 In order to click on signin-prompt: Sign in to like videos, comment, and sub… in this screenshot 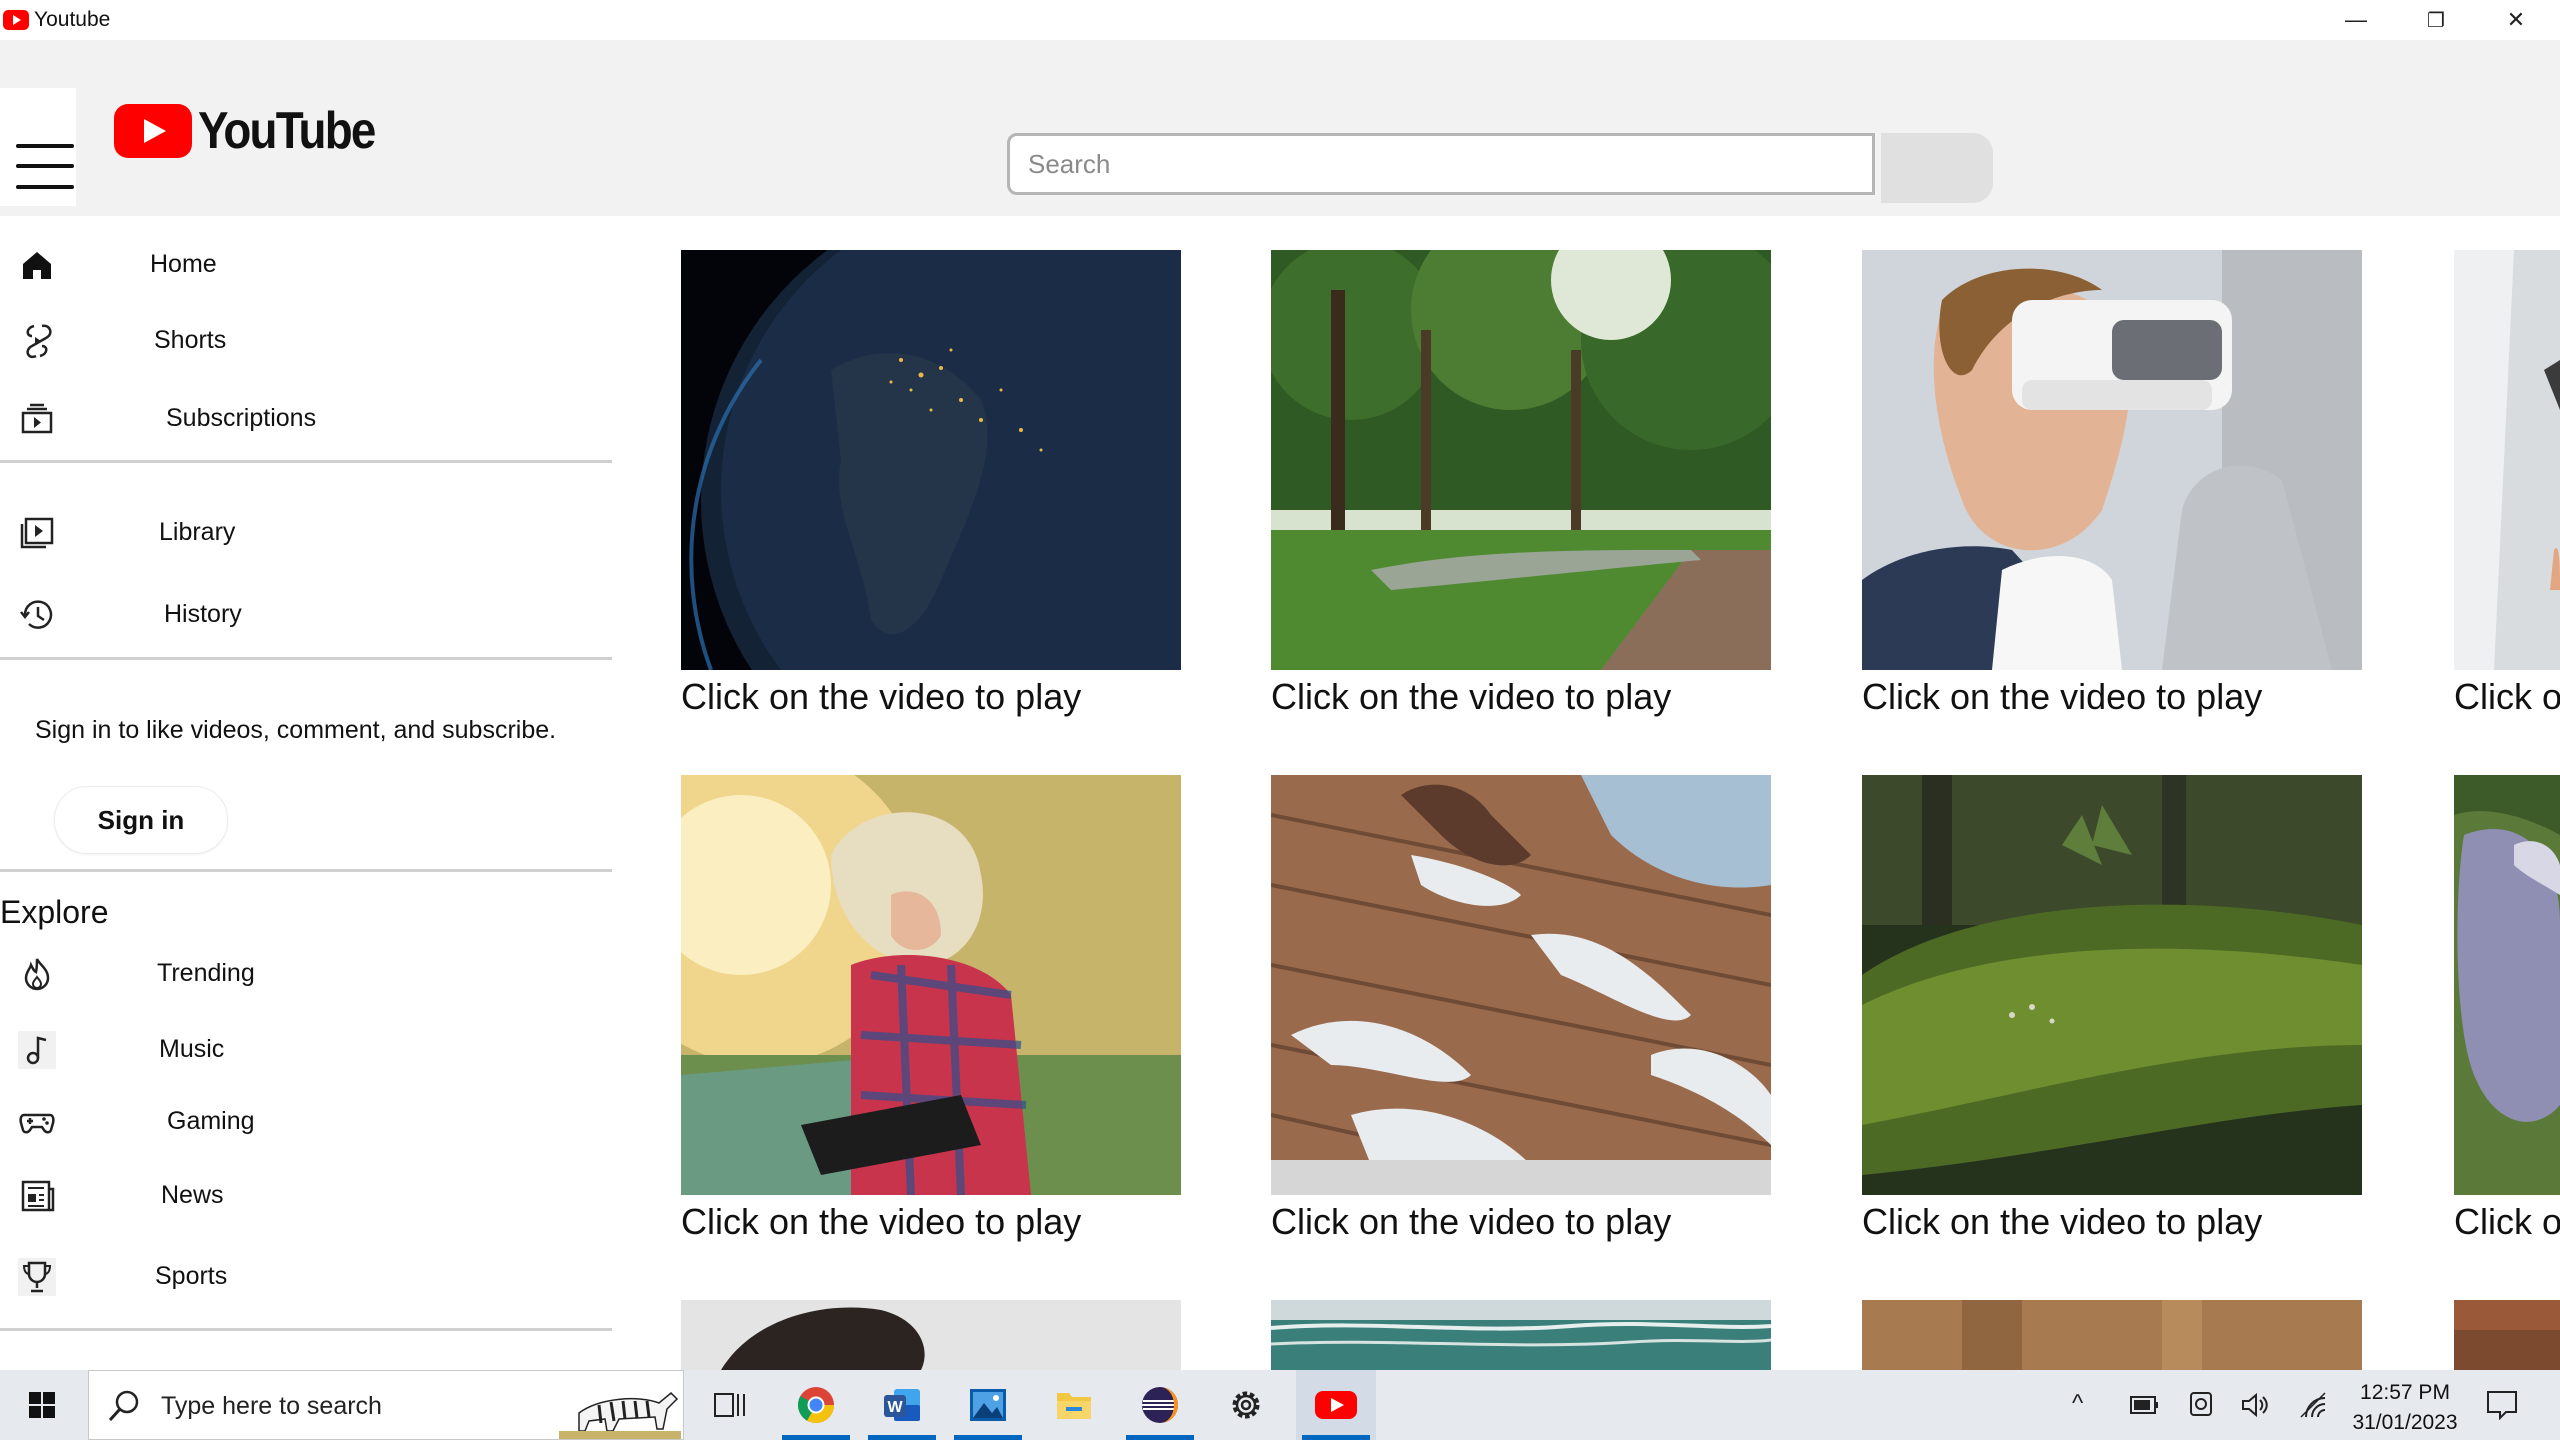, I will do `click(296, 730)`.